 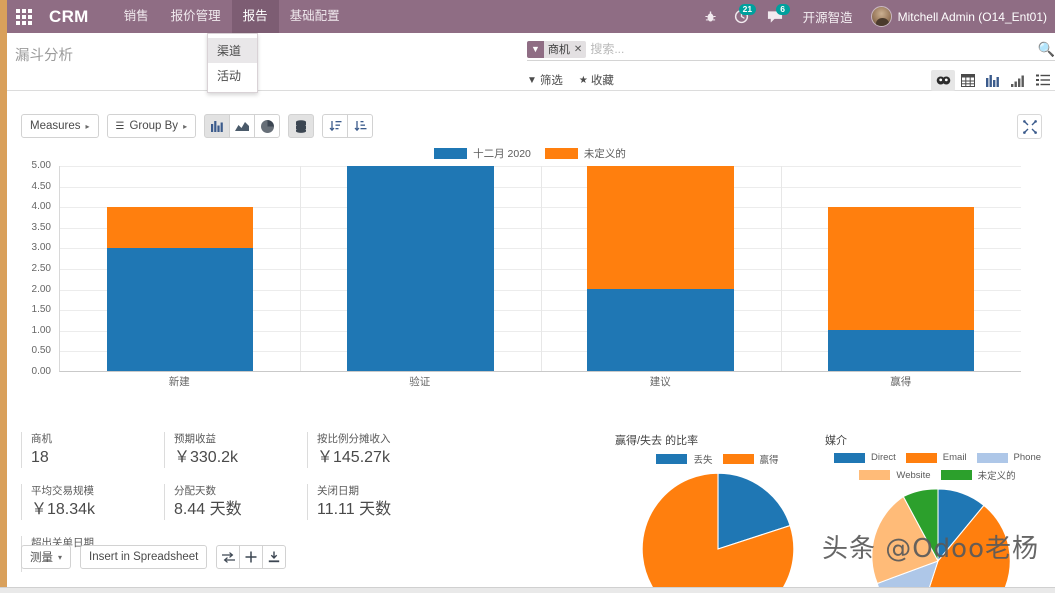 What do you see at coordinates (557, 49) in the screenshot?
I see `search-facet-opportunity: ▼ 商机 ✕` at bounding box center [557, 49].